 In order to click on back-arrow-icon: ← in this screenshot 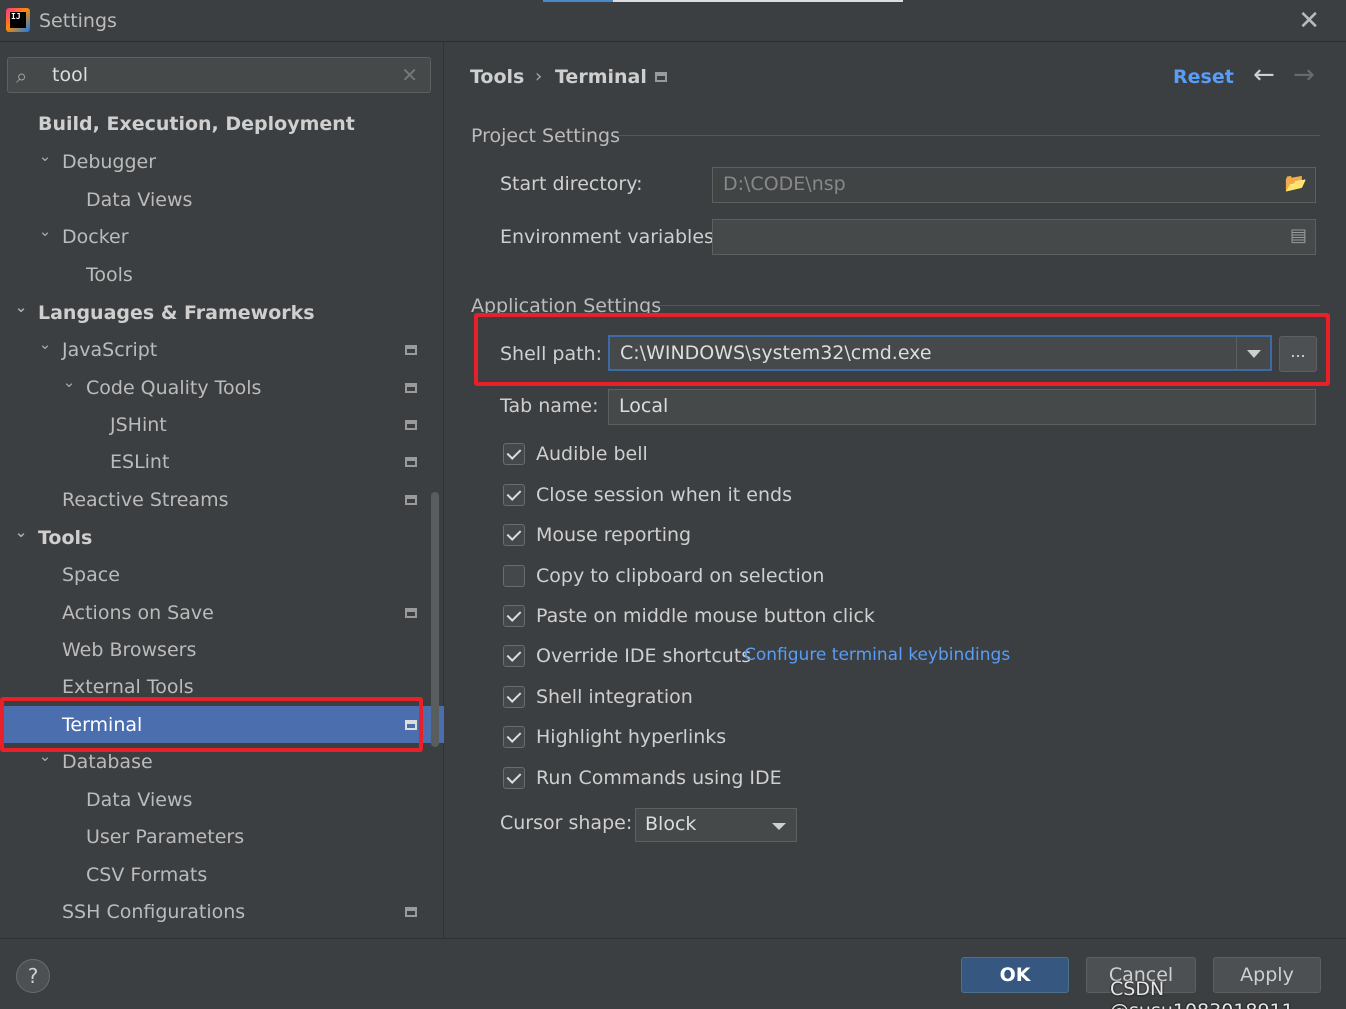, I will do `click(1264, 75)`.